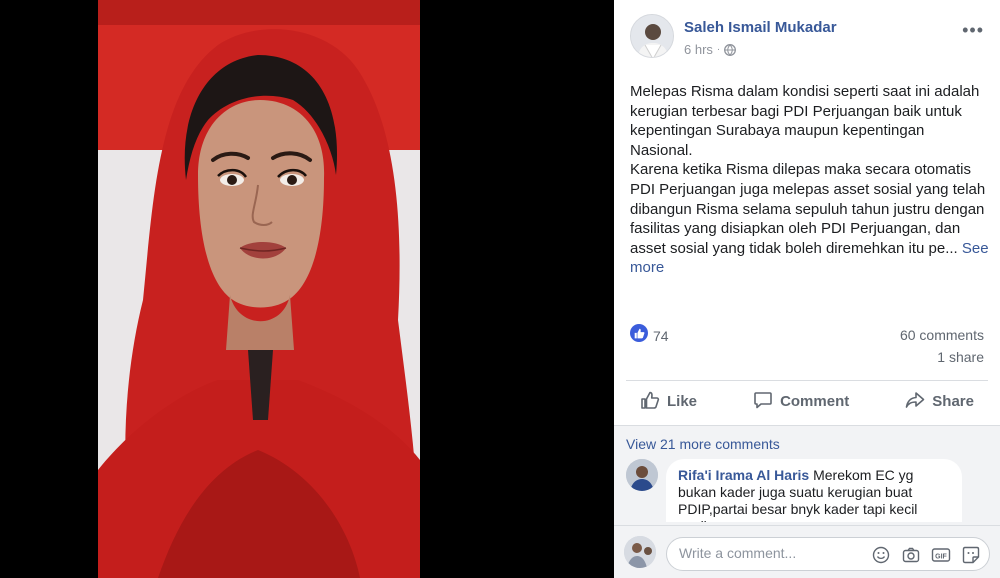 This screenshot has height=578, width=1000. Describe the element at coordinates (915, 402) in the screenshot. I see `share-icon` at that location.